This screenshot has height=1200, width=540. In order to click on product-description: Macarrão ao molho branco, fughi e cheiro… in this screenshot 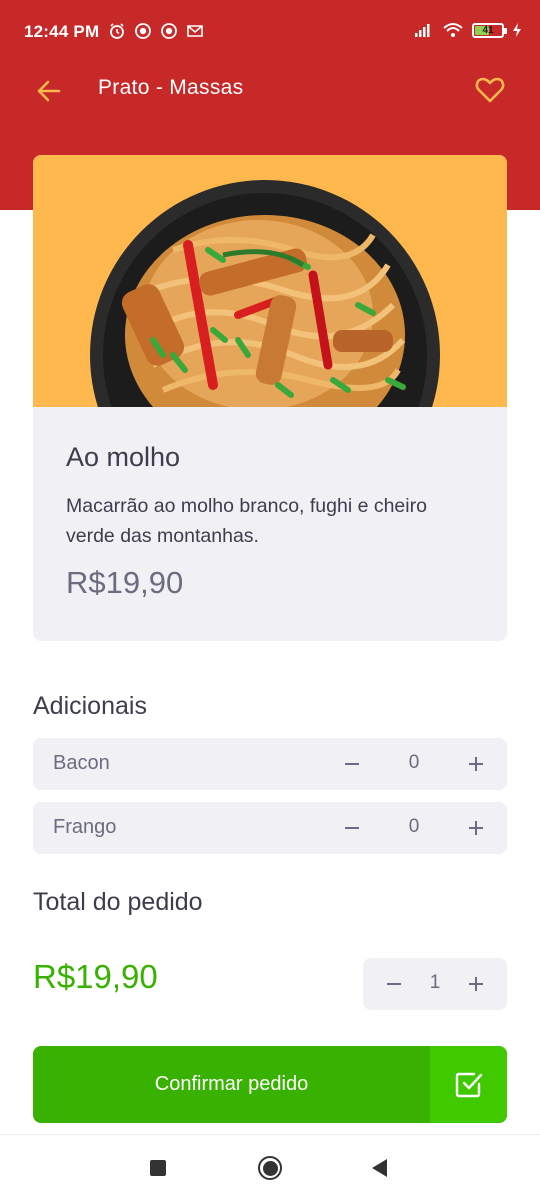, I will do `click(246, 521)`.